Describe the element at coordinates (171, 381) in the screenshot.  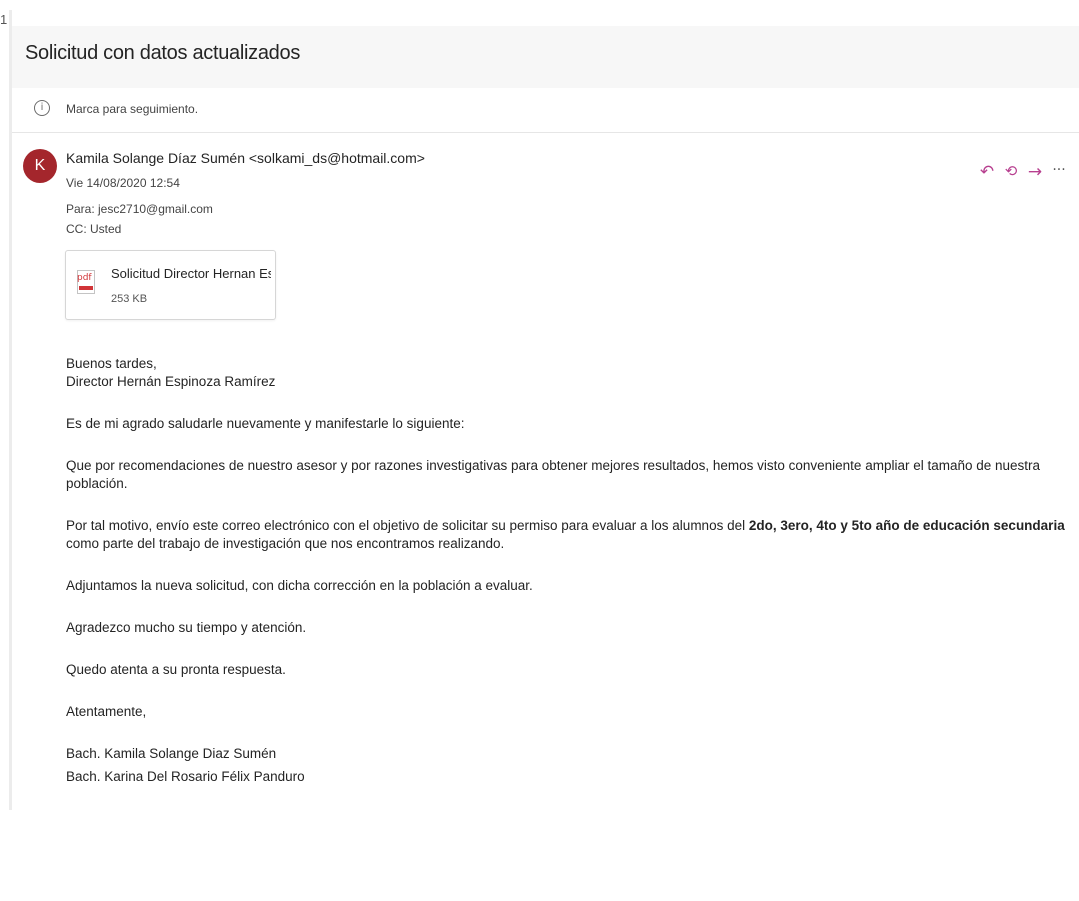
I see `addressee: Director Hernán Espinoza Ramírez` at that location.